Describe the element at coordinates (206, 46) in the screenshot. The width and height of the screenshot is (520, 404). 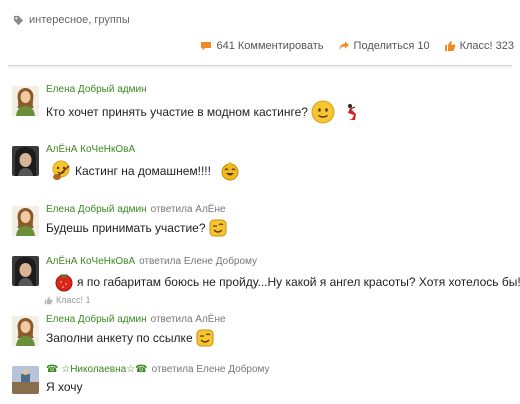
I see `comment-icon` at that location.